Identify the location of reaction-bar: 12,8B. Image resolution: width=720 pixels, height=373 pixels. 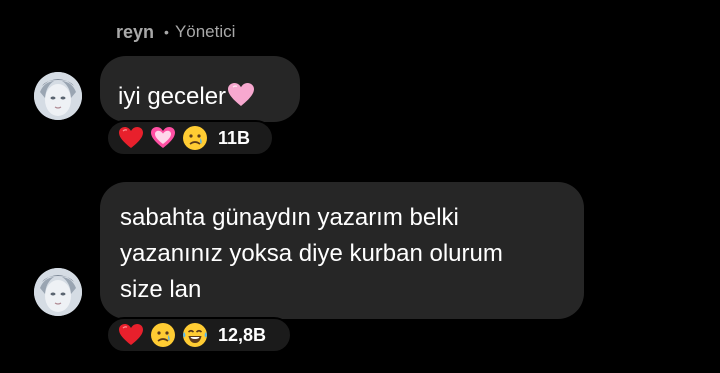
(199, 335).